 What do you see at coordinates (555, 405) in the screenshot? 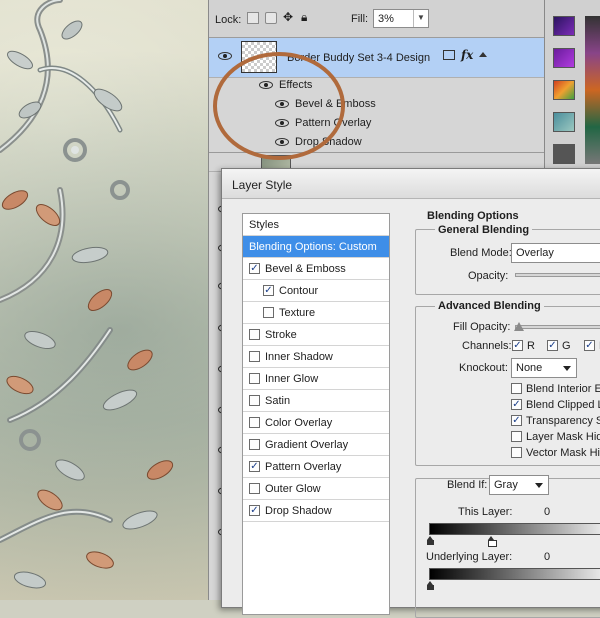
I see `advanced-option-1-checkbox: ✓ Blend Clipped Layers as Group` at bounding box center [555, 405].